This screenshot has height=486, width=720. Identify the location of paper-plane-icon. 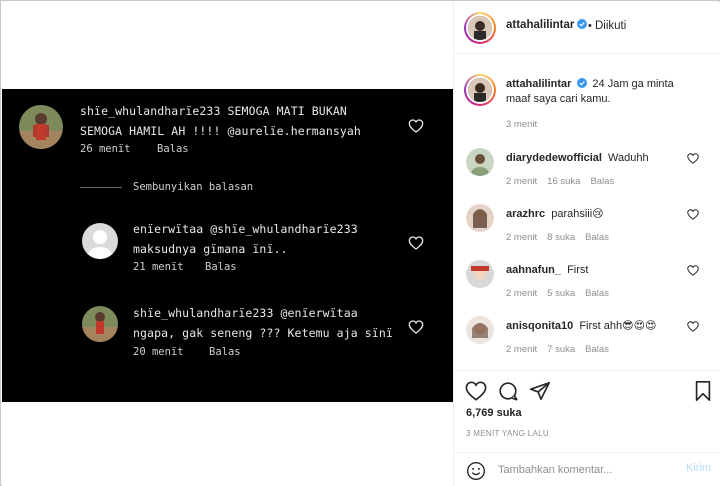
(540, 391).